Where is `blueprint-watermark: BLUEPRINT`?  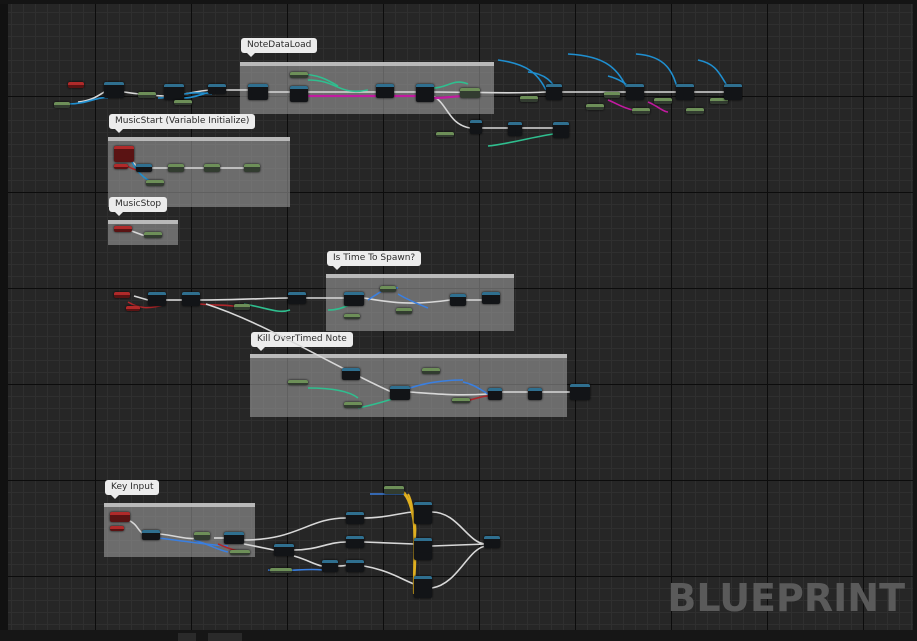 blueprint-watermark: BLUEPRINT is located at coordinates (786, 598).